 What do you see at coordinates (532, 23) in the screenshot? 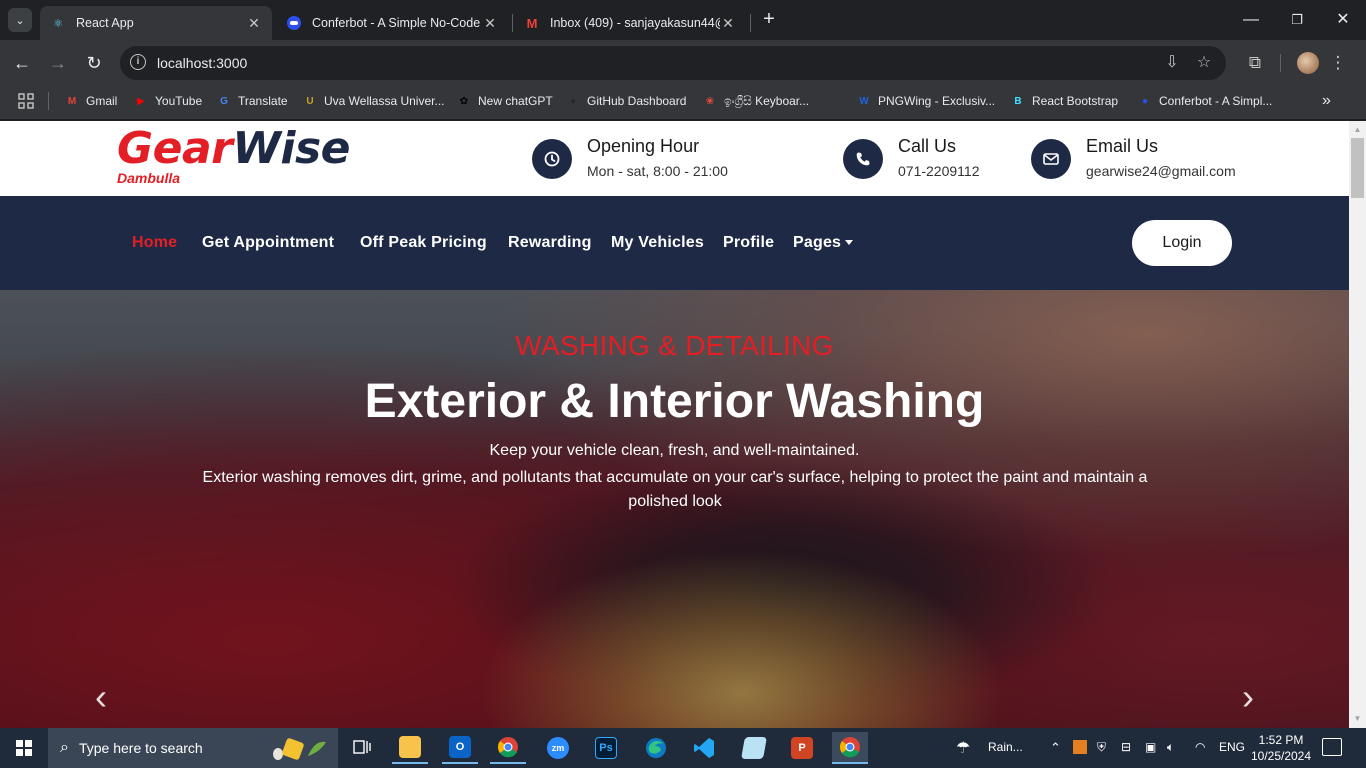
I see `gmail-icon: M` at bounding box center [532, 23].